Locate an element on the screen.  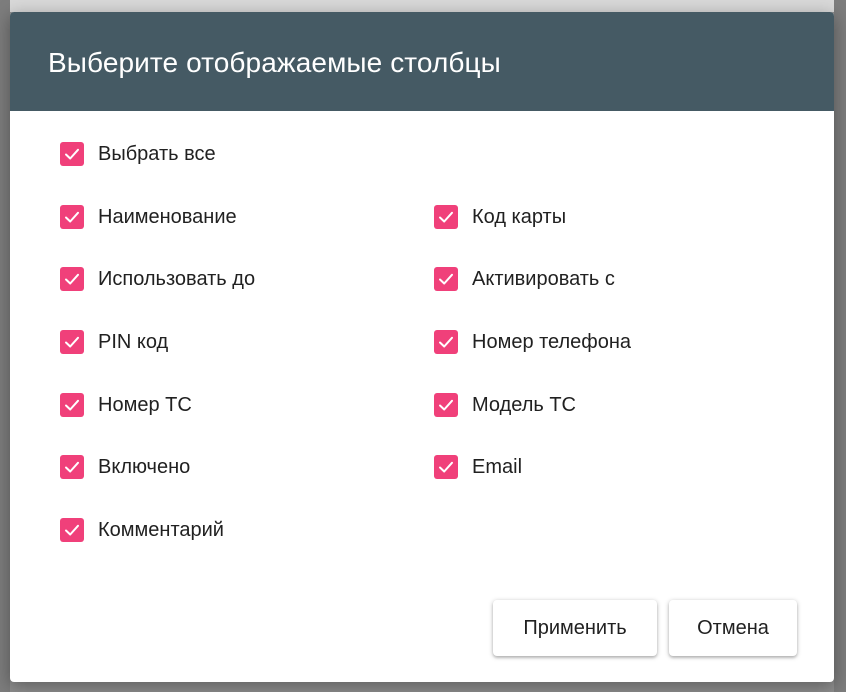
comment-label: Комментарий is located at coordinates (161, 529).